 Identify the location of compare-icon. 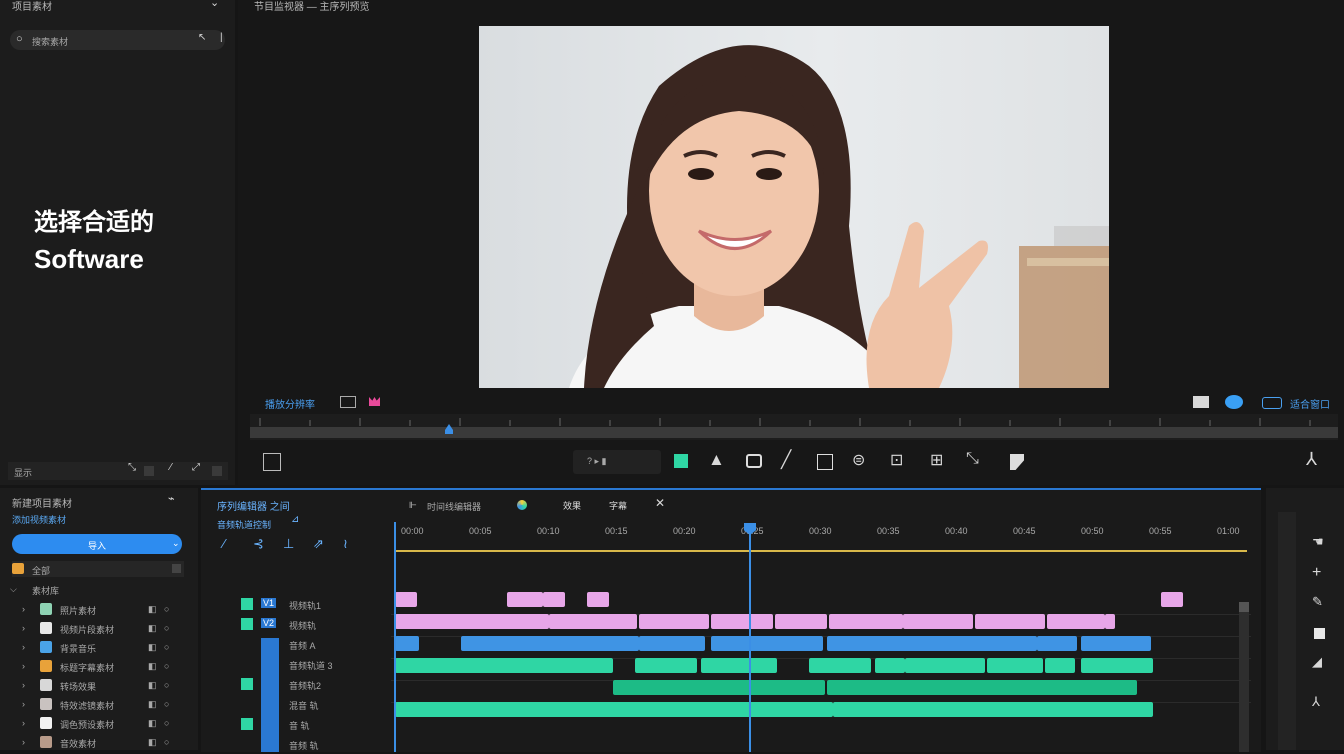
(1201, 402).